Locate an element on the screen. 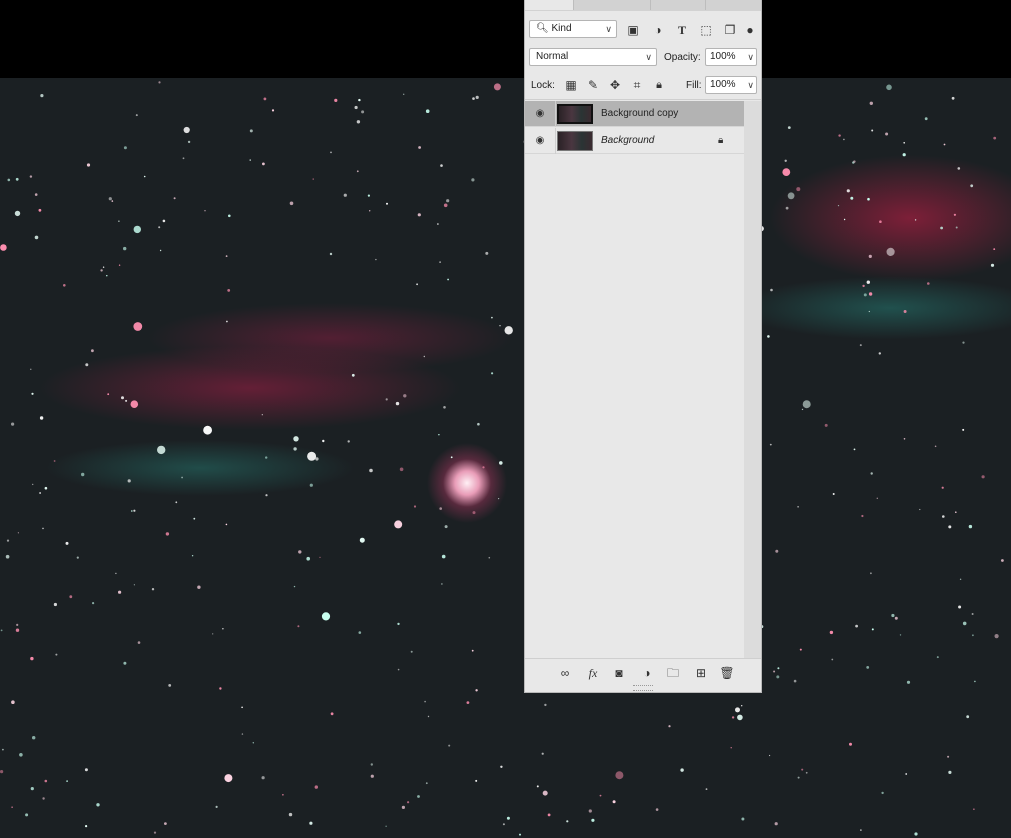 This screenshot has width=1011, height=838. resize-grip is located at coordinates (643, 688).